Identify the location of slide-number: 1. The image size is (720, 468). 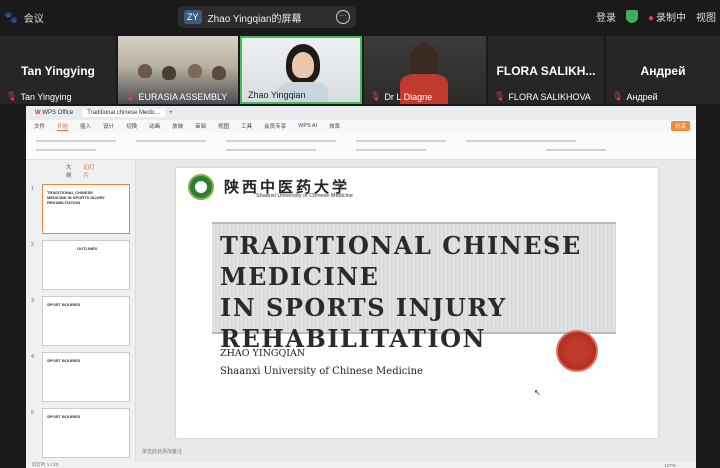
(33, 189).